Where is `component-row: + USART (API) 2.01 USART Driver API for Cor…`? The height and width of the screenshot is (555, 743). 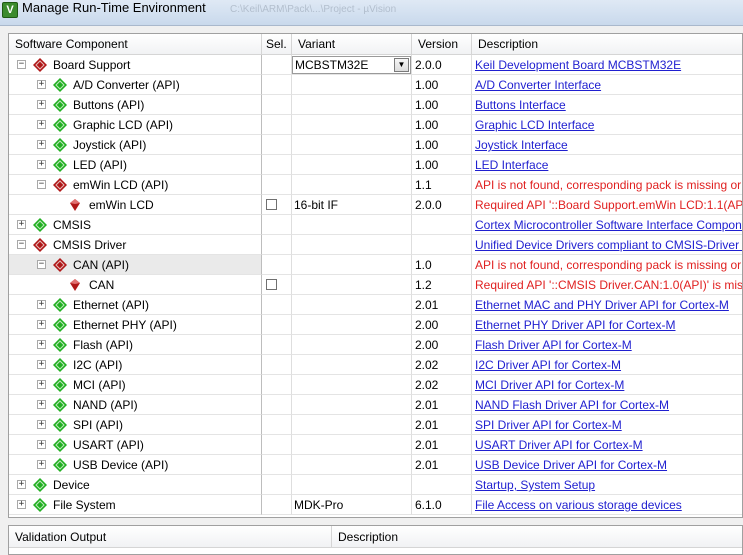 component-row: + USART (API) 2.01 USART Driver API for Cor… is located at coordinates (375, 445).